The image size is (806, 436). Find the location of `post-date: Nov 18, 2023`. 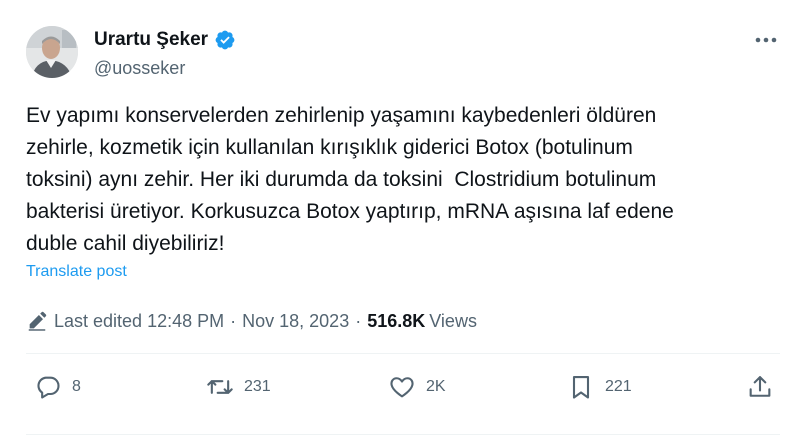

post-date: Nov 18, 2023 is located at coordinates (295, 321).